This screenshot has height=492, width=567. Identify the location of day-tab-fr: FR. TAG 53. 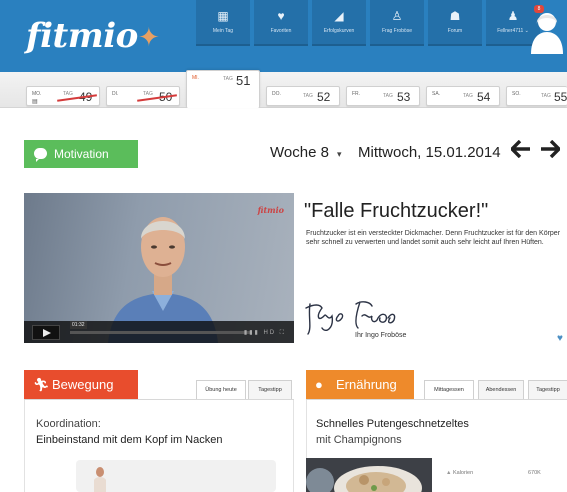
(383, 96).